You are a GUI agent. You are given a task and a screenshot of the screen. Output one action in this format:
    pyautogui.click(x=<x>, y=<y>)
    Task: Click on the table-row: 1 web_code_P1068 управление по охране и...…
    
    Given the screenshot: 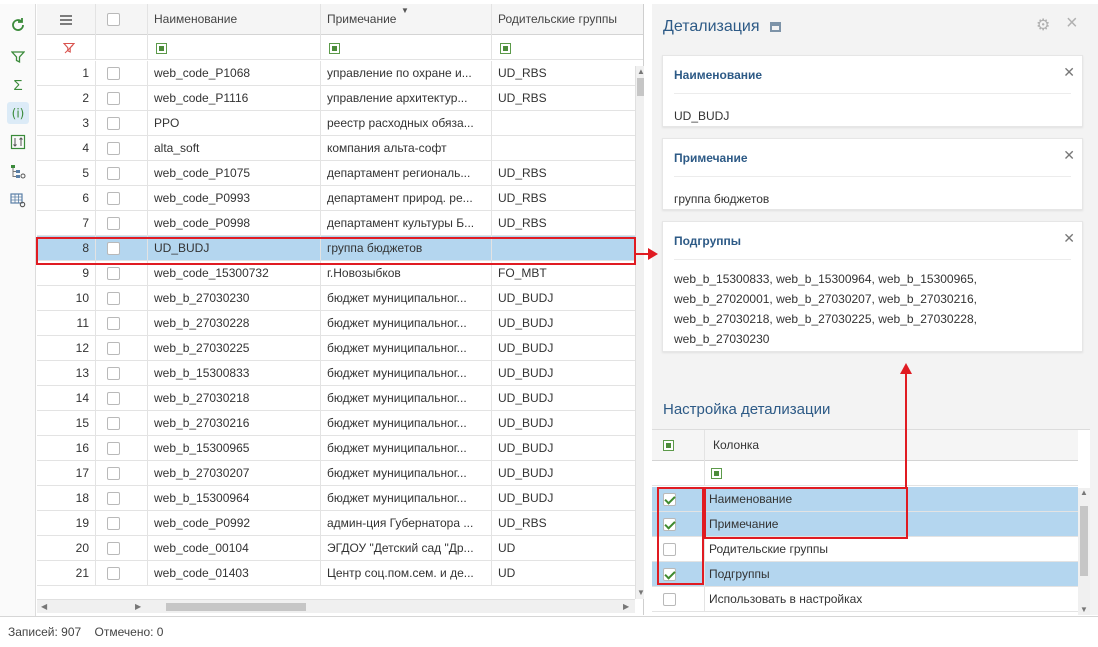 What is the action you would take?
    pyautogui.click(x=340, y=73)
    